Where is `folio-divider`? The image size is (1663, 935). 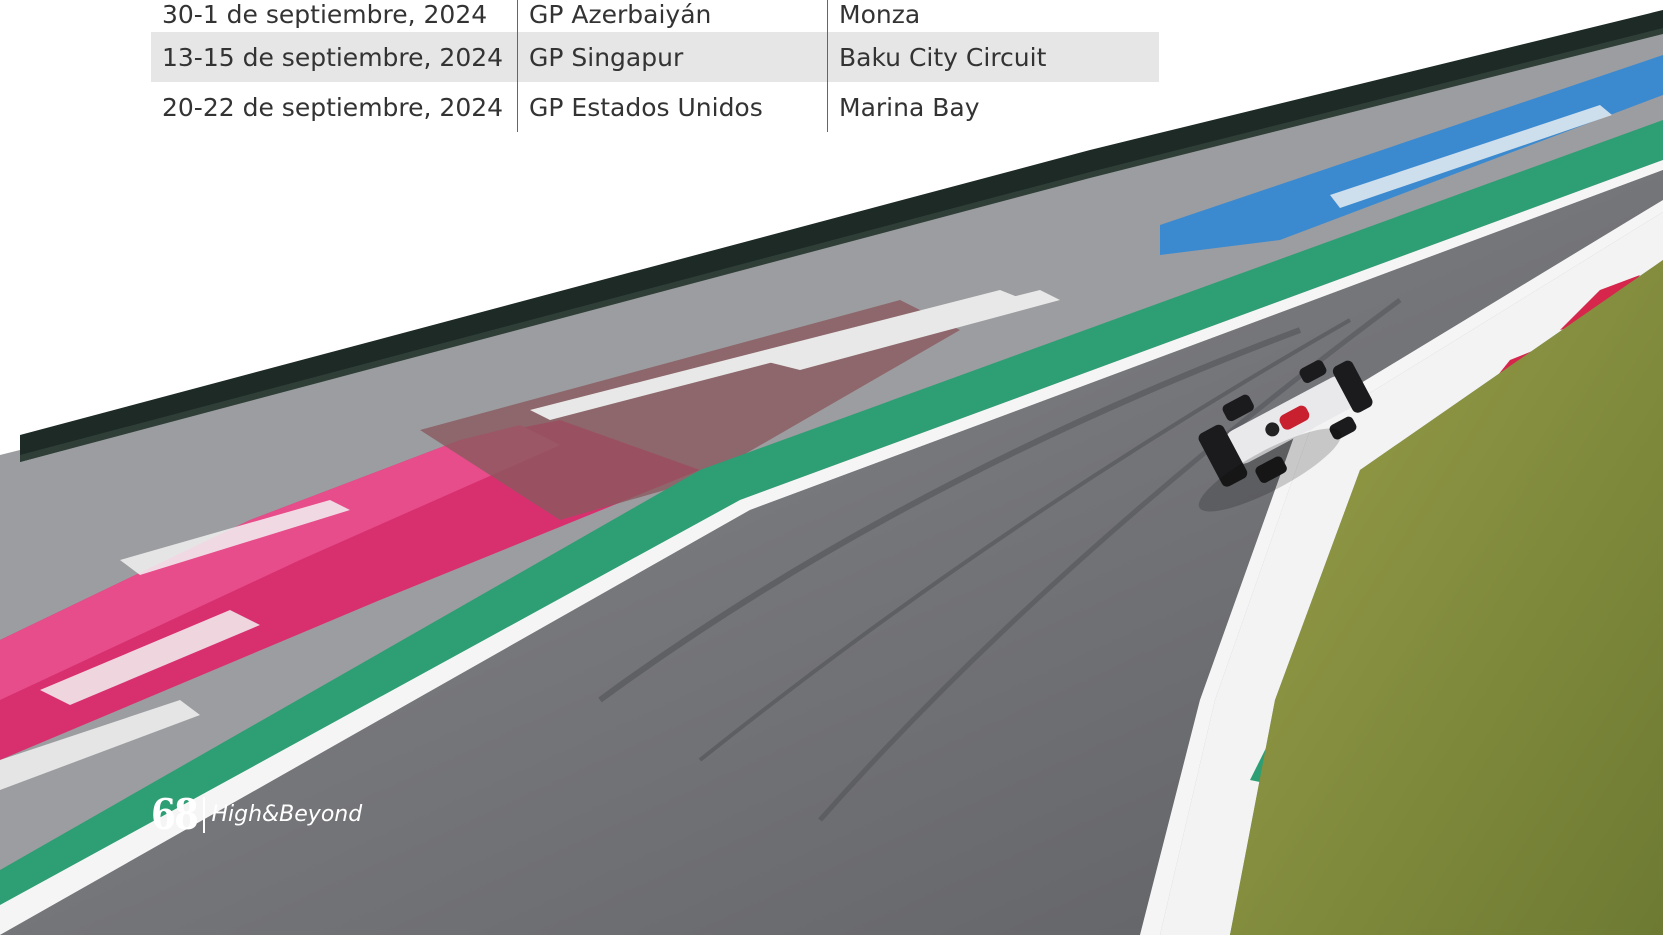 folio-divider is located at coordinates (204, 814).